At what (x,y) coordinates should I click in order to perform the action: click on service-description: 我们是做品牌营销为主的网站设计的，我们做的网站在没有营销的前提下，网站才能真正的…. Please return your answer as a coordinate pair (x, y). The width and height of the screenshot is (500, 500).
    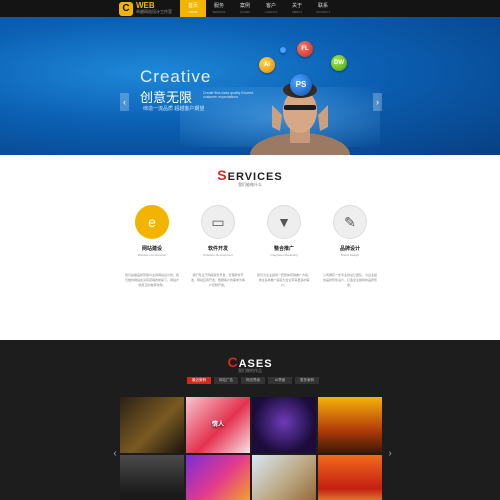
    Looking at the image, I should click on (151, 280).